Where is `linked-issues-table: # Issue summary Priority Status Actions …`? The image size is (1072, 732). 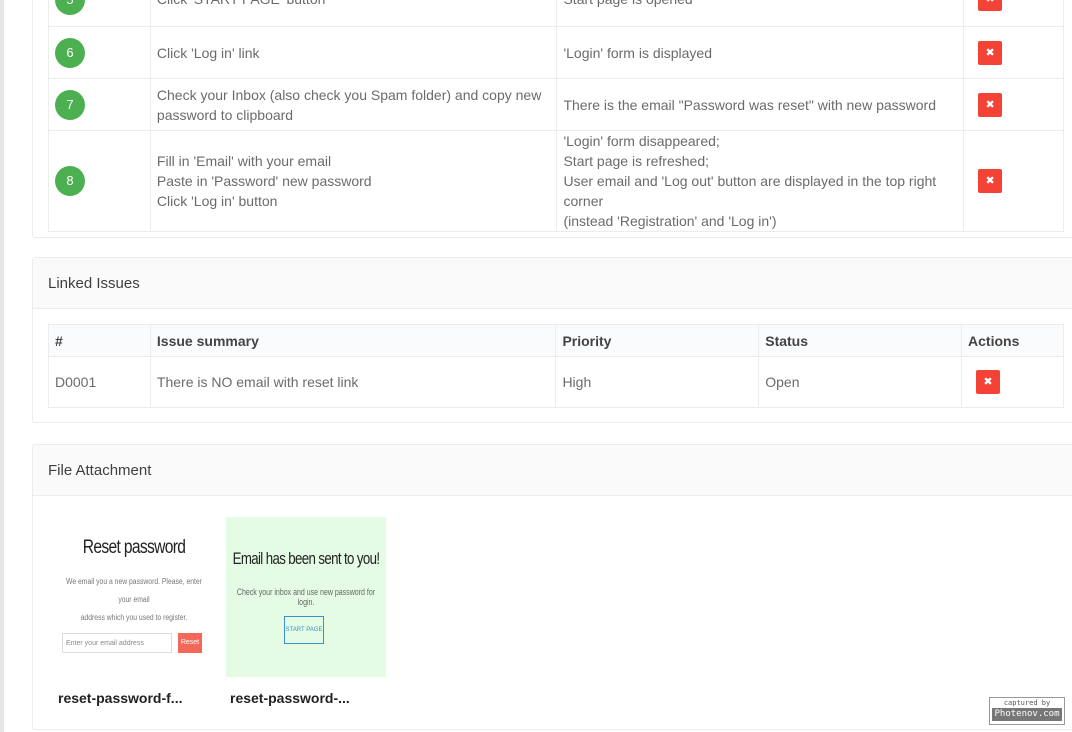 linked-issues-table: # Issue summary Priority Status Actions … is located at coordinates (556, 366).